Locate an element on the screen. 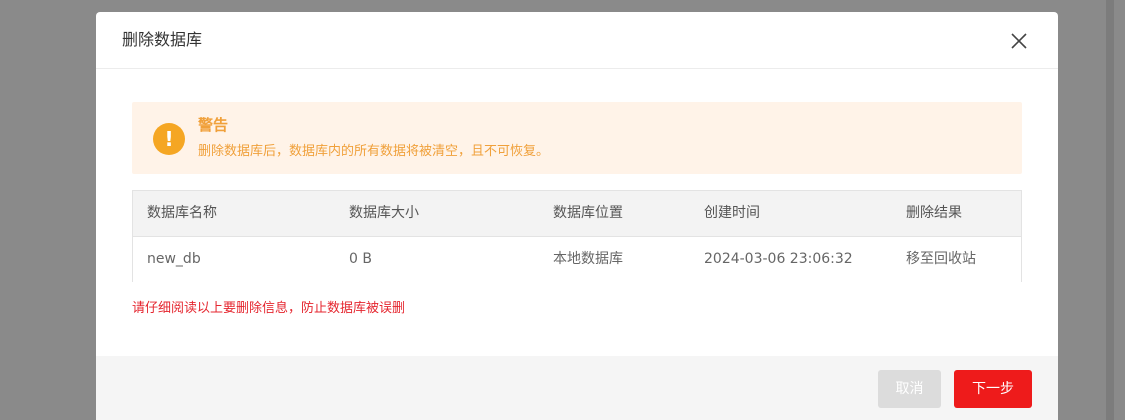 This screenshot has width=1125, height=420. column-header-size: 数据库大小 is located at coordinates (384, 213).